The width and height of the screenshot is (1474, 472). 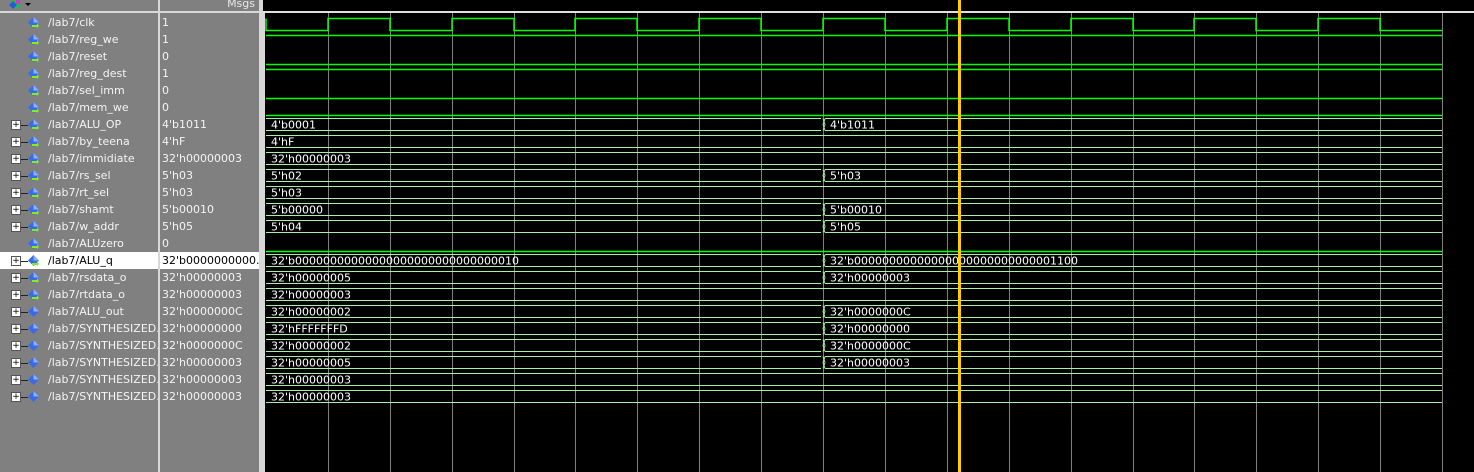 What do you see at coordinates (79, 158) in the screenshot?
I see `signal-name-row: + /lab7/immidiate` at bounding box center [79, 158].